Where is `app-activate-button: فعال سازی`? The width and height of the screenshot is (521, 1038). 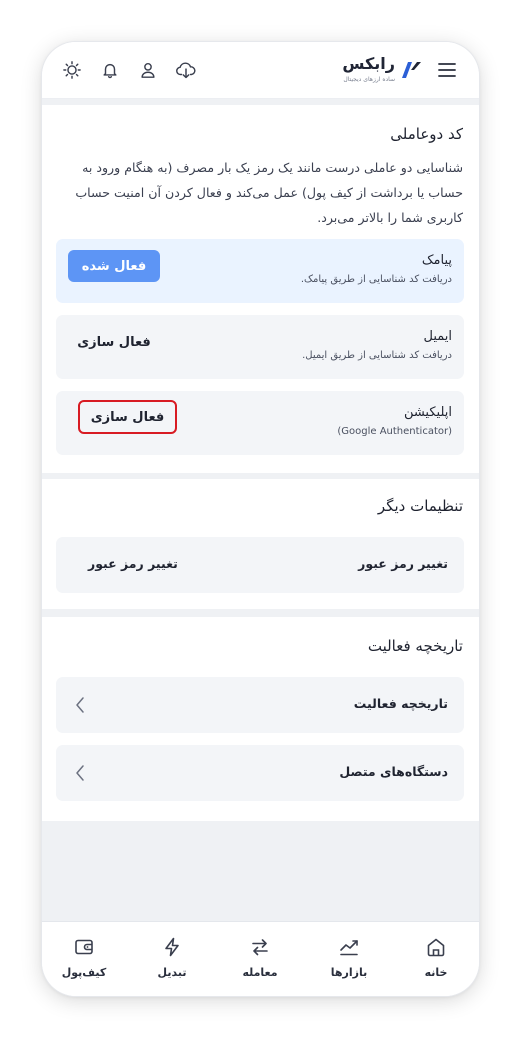
app-activate-button: فعال سازی is located at coordinates (127, 417).